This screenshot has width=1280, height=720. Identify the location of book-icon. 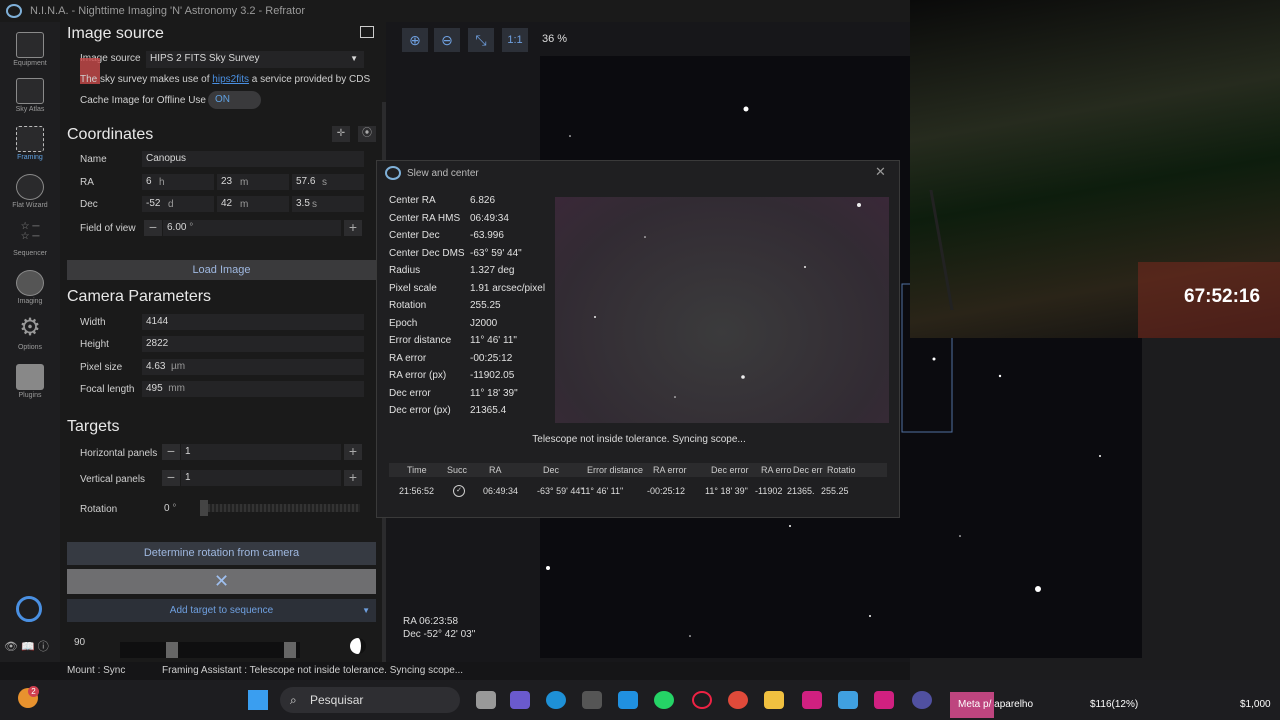
(367, 32).